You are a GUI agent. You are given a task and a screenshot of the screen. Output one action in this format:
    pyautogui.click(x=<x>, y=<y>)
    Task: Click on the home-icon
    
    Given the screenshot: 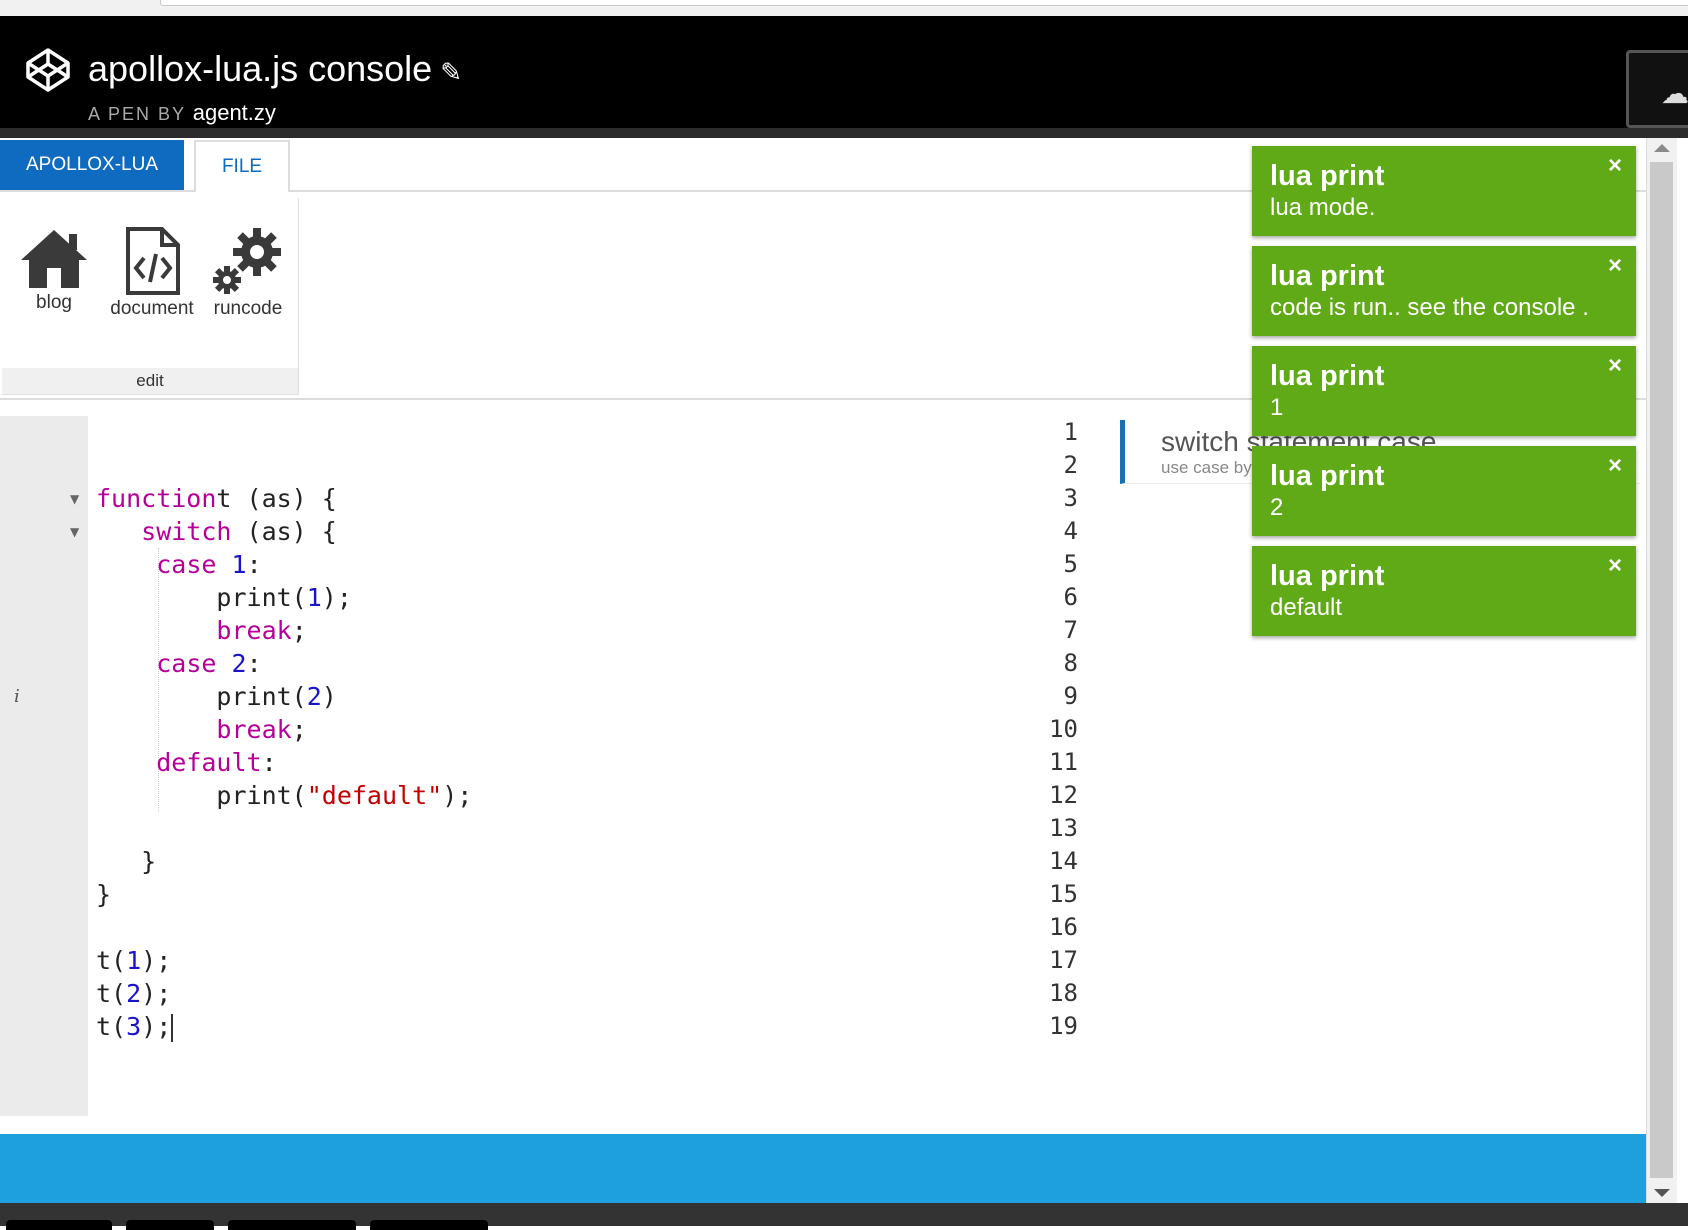 What is the action you would take?
    pyautogui.click(x=54, y=259)
    